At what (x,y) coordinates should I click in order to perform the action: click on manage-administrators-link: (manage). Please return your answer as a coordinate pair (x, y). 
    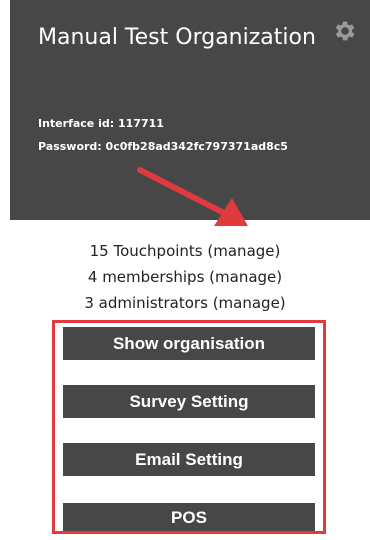
    Looking at the image, I should click on (249, 303).